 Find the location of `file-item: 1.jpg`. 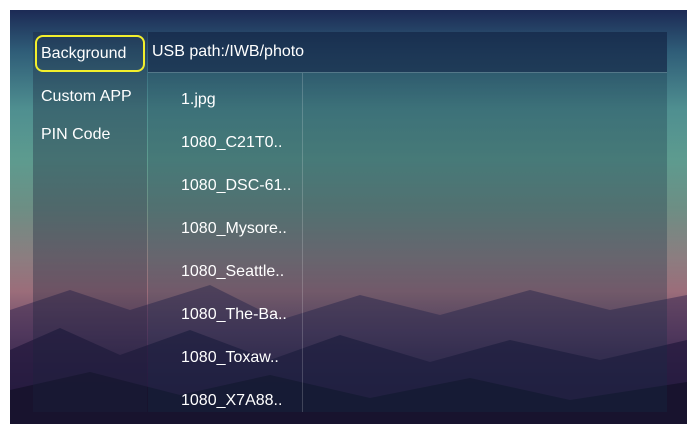

file-item: 1.jpg is located at coordinates (198, 100).